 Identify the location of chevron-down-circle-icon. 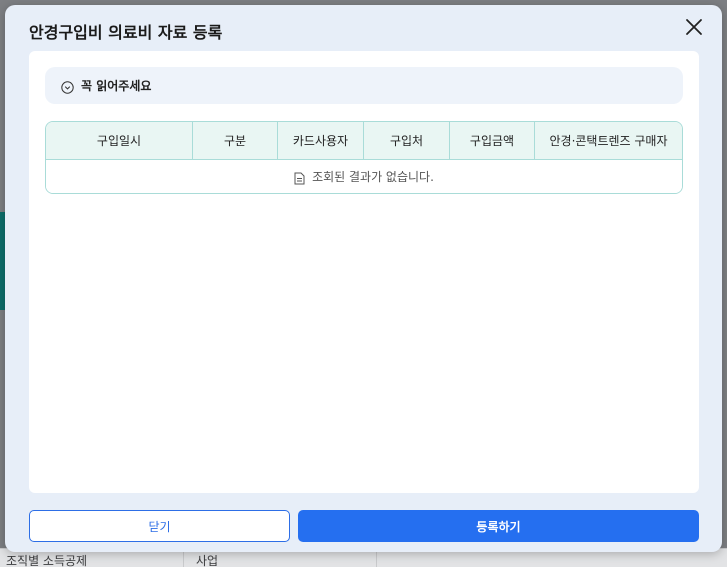
(67, 86).